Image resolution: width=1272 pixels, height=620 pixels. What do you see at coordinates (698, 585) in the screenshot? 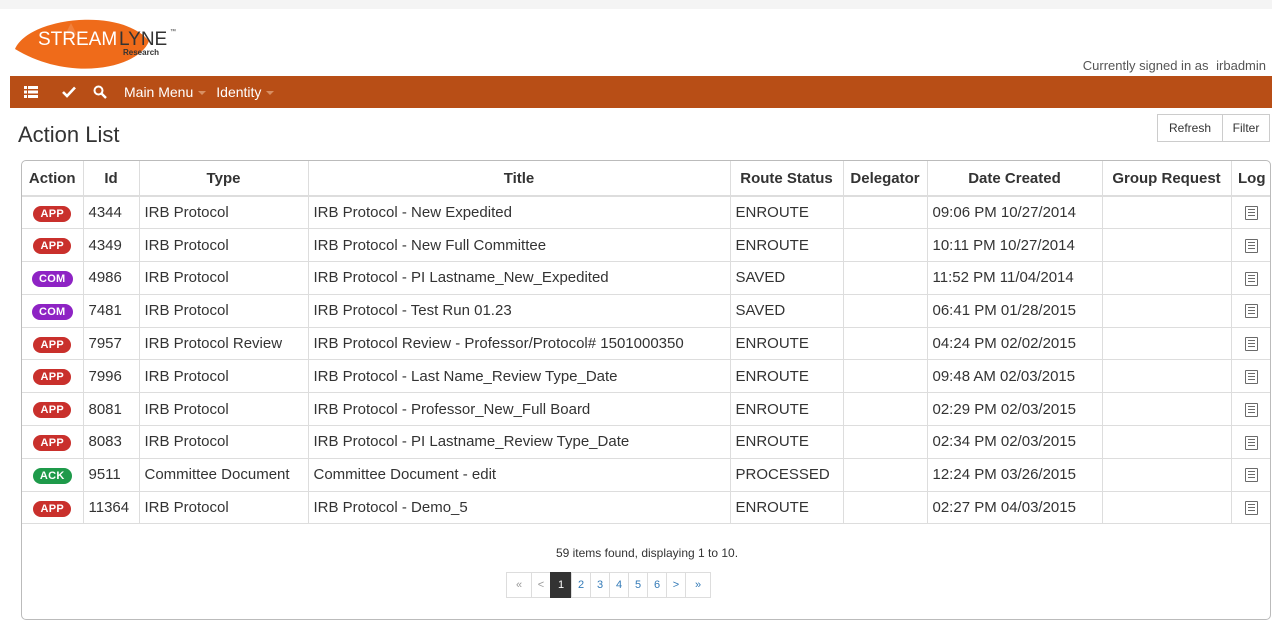
I see `last-page-button: »` at bounding box center [698, 585].